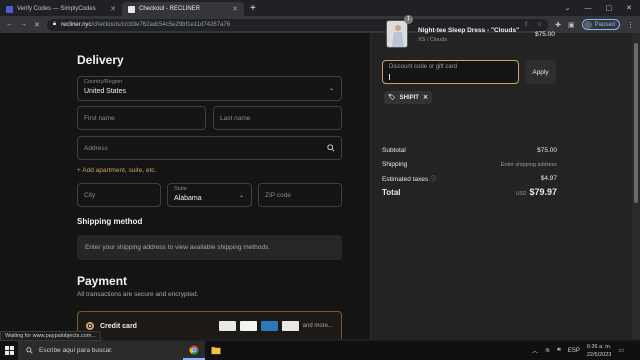  I want to click on bookmark-star-icon: ☆, so click(539, 24).